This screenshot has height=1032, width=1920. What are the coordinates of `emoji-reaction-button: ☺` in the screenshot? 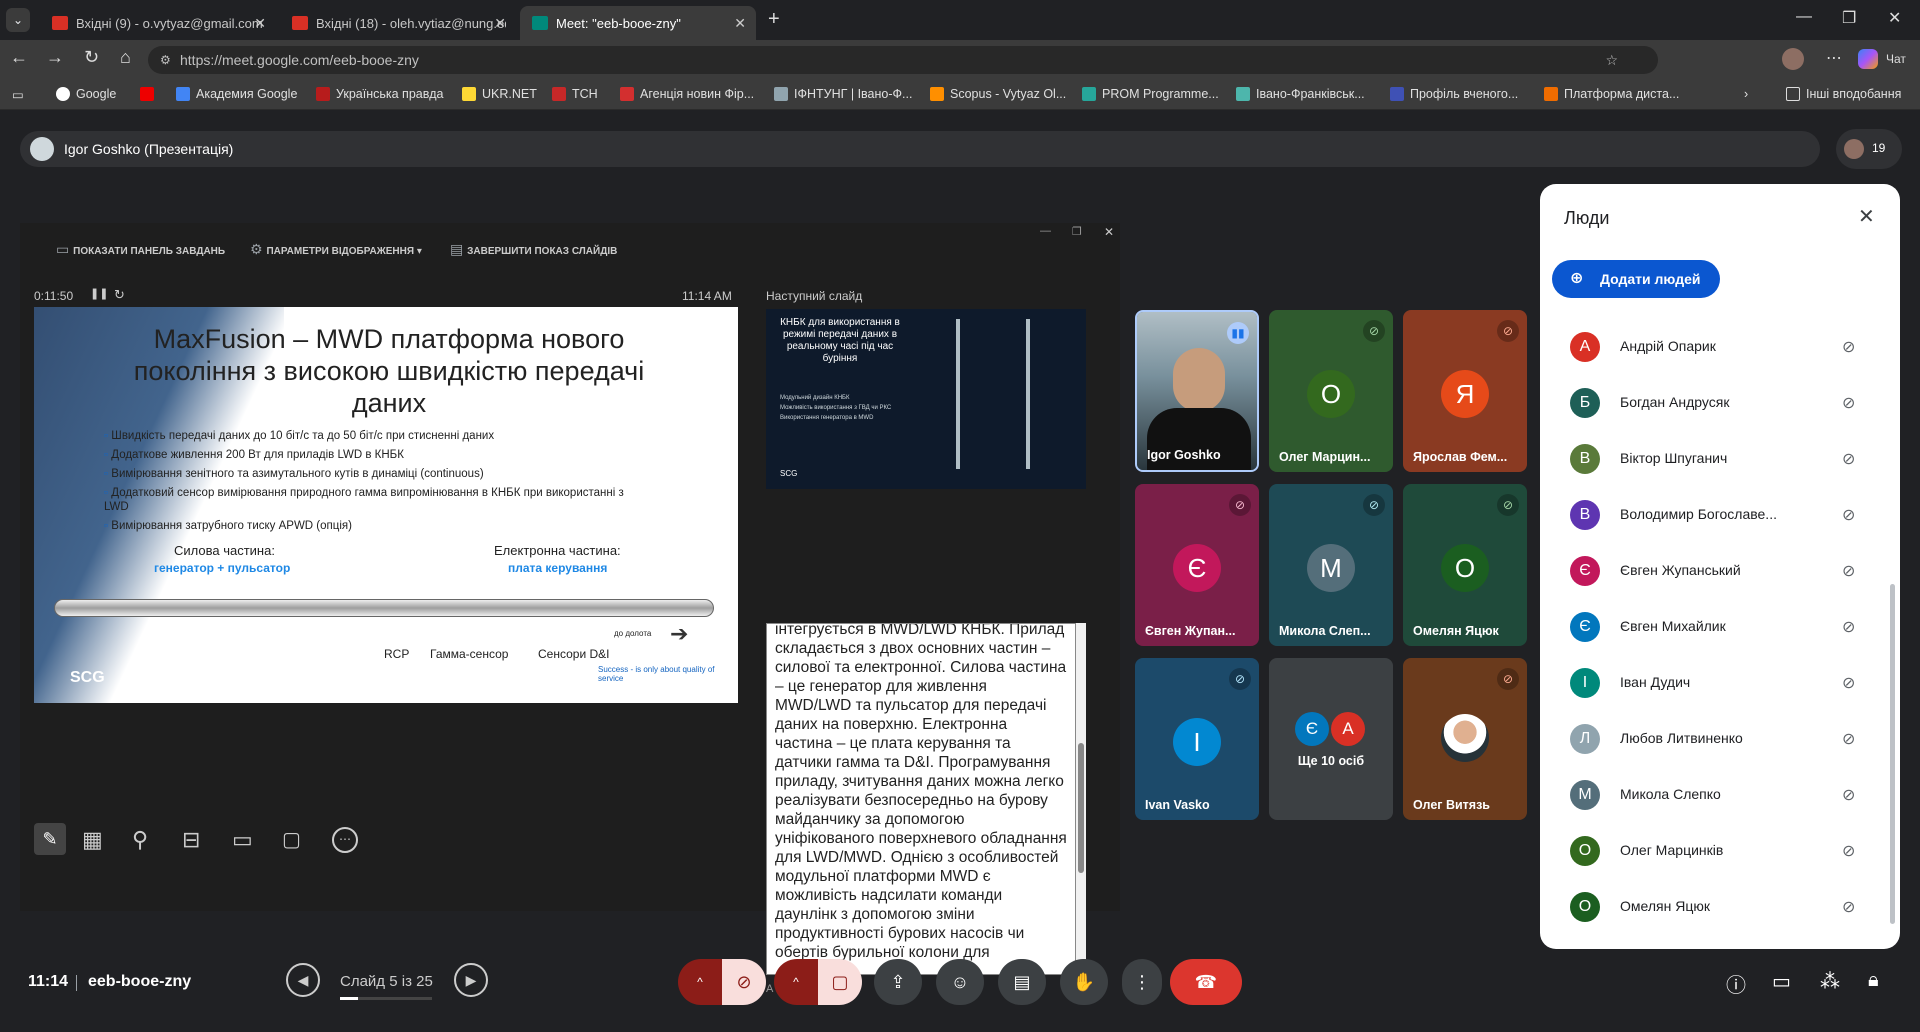 It's located at (960, 982).